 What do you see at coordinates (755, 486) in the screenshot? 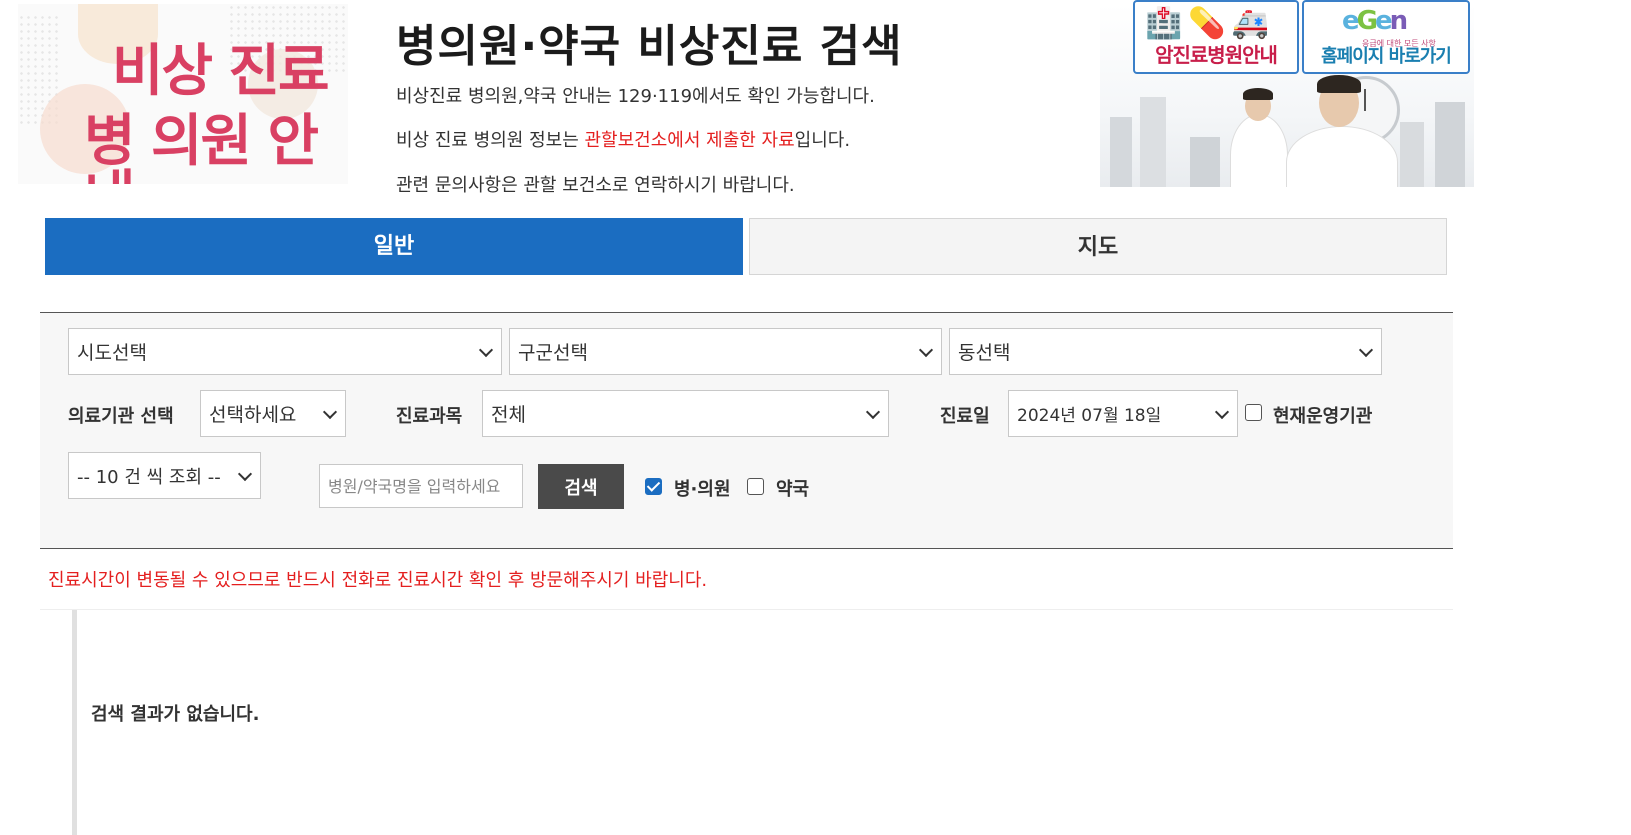
I see `pharmacy-checkbox` at bounding box center [755, 486].